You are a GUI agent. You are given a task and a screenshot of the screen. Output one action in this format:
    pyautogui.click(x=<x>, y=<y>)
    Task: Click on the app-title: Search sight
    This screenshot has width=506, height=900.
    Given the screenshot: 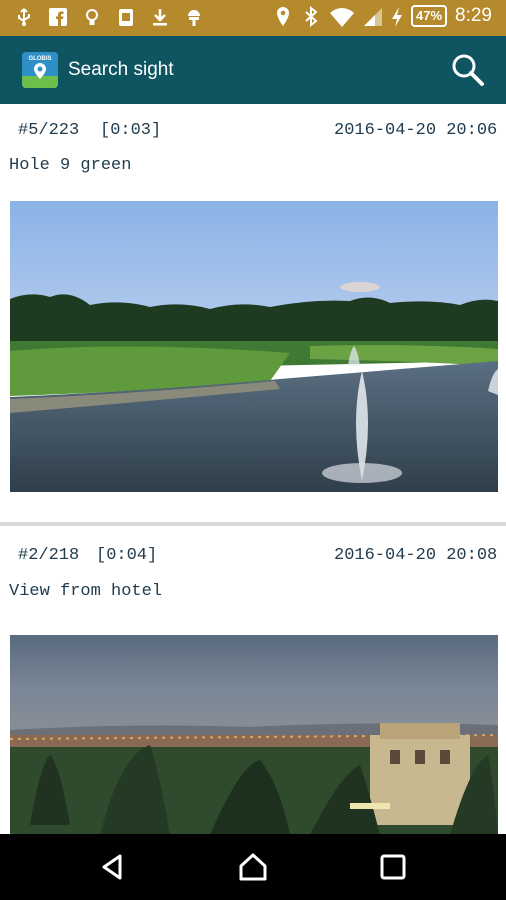 What is the action you would take?
    pyautogui.click(x=121, y=69)
    